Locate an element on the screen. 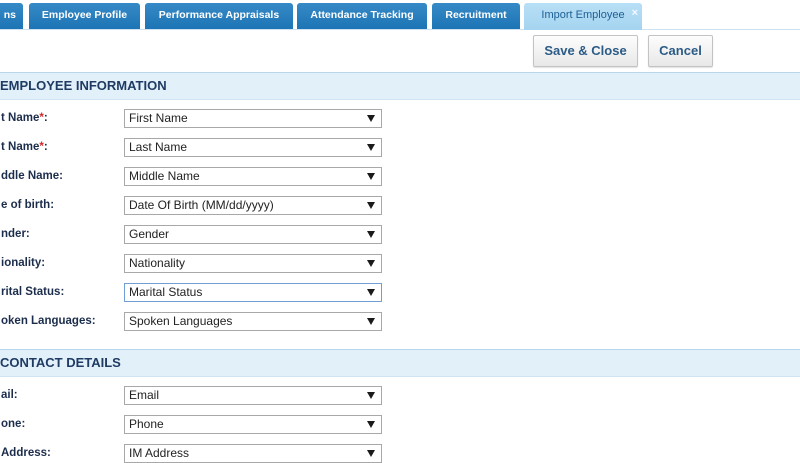  dropdown-selected-value: Last Name is located at coordinates (158, 147).